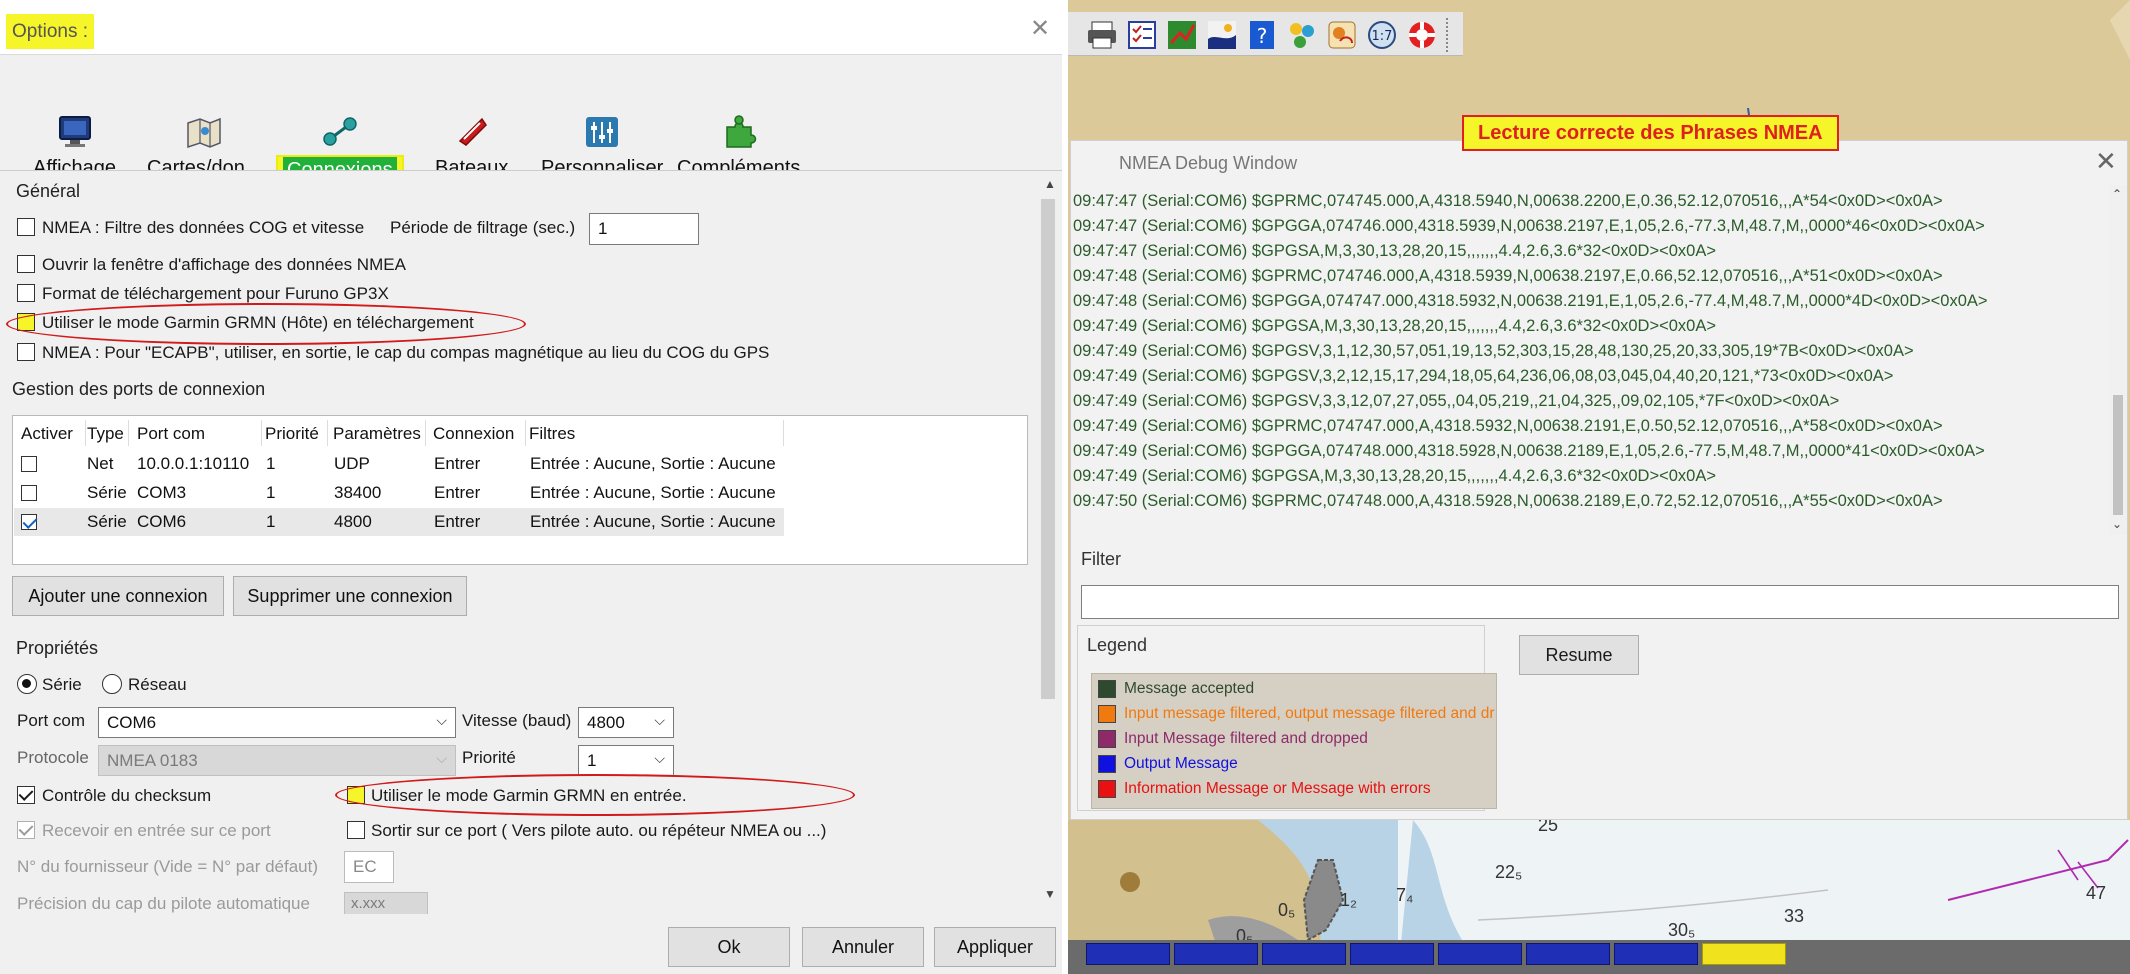  Describe the element at coordinates (50, 31) in the screenshot. I see `dialog-title: Options :` at that location.